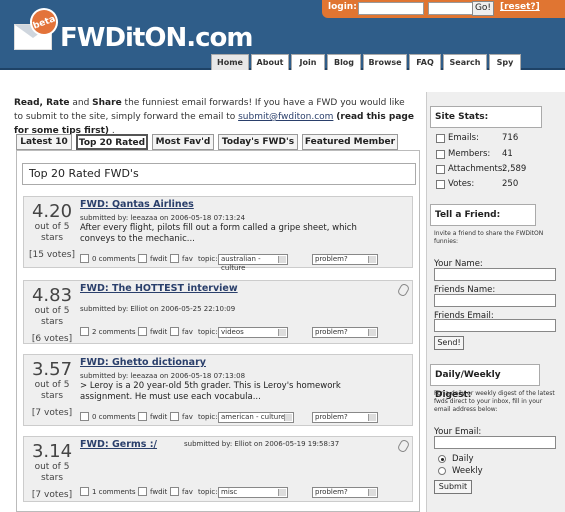 The image size is (565, 512). What do you see at coordinates (449, 343) in the screenshot?
I see `send-button: Send!` at bounding box center [449, 343].